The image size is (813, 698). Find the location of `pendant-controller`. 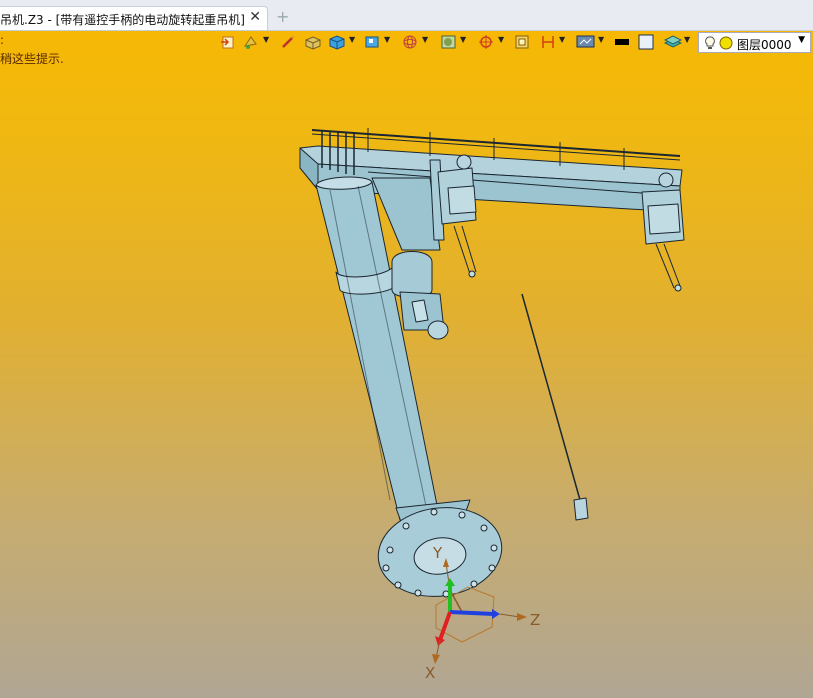

pendant-controller is located at coordinates (555, 407).